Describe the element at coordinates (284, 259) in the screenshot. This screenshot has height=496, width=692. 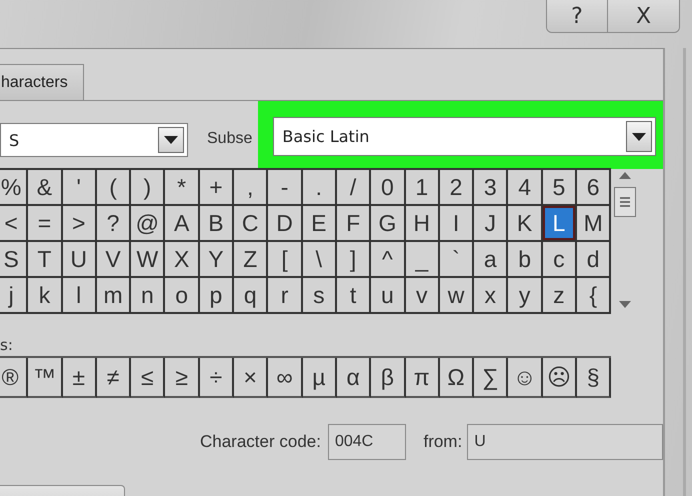
I see `symbol-cell: [` at that location.